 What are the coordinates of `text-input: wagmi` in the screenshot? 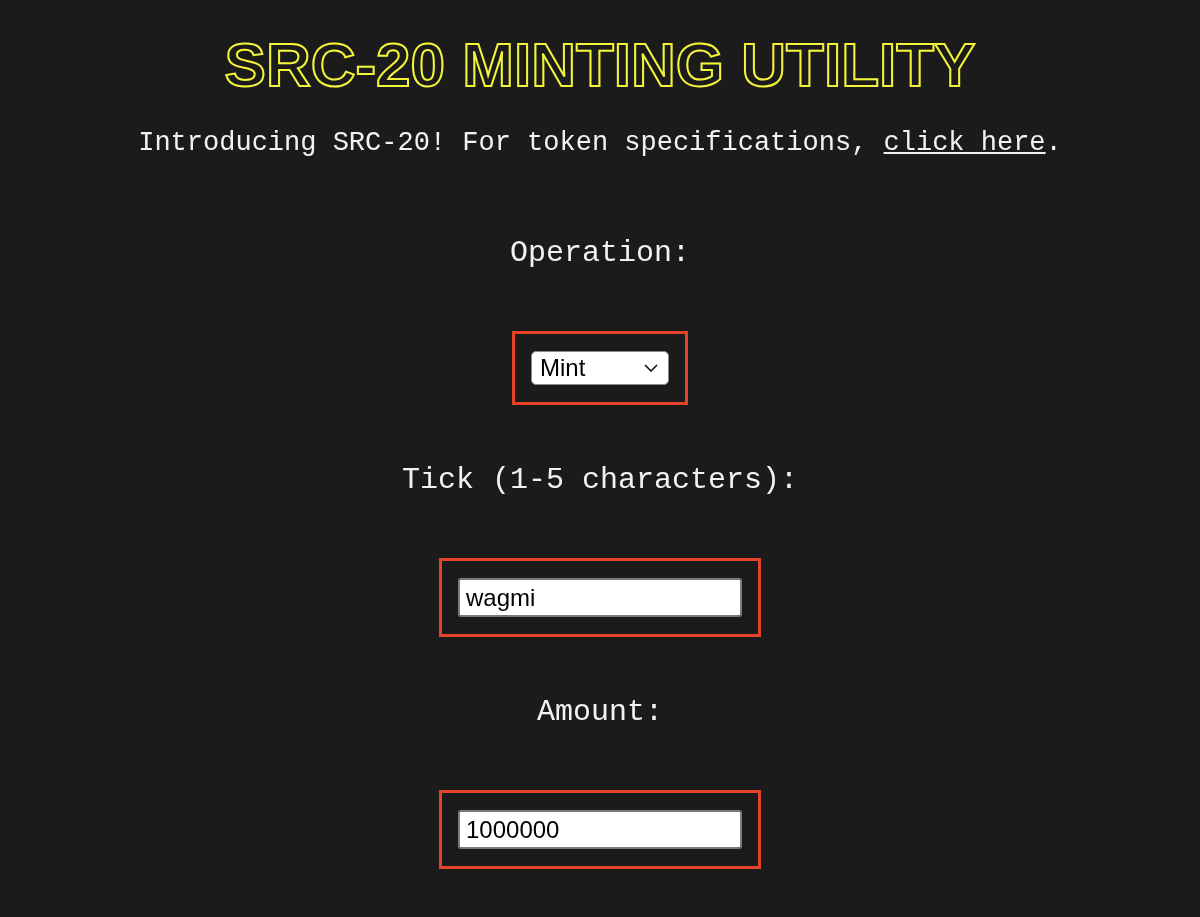 It's located at (600, 597).